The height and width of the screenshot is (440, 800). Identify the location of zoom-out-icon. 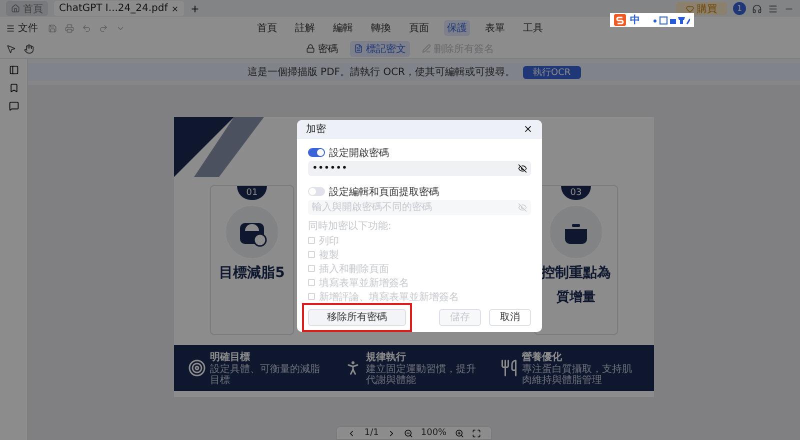
(408, 433).